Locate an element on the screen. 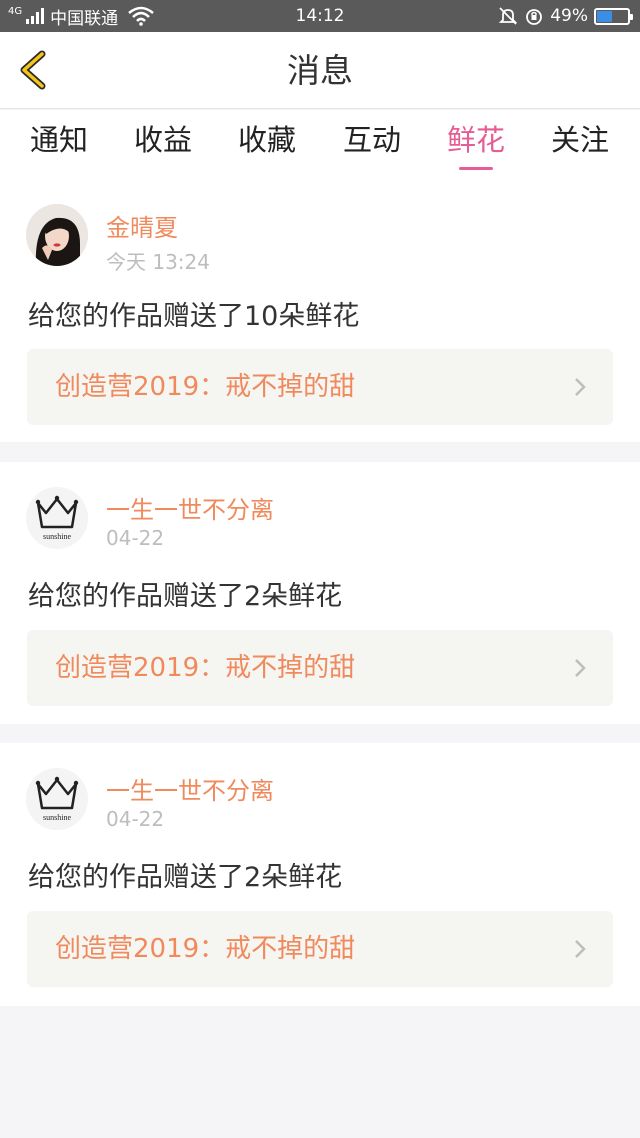 This screenshot has height=1138, width=640. tab-label: 通知 is located at coordinates (58, 140).